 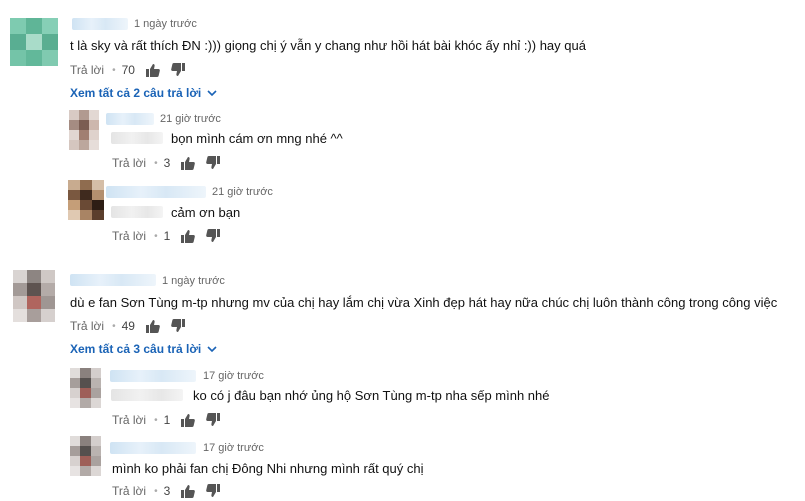 What do you see at coordinates (212, 349) in the screenshot?
I see `chevron-down-icon` at bounding box center [212, 349].